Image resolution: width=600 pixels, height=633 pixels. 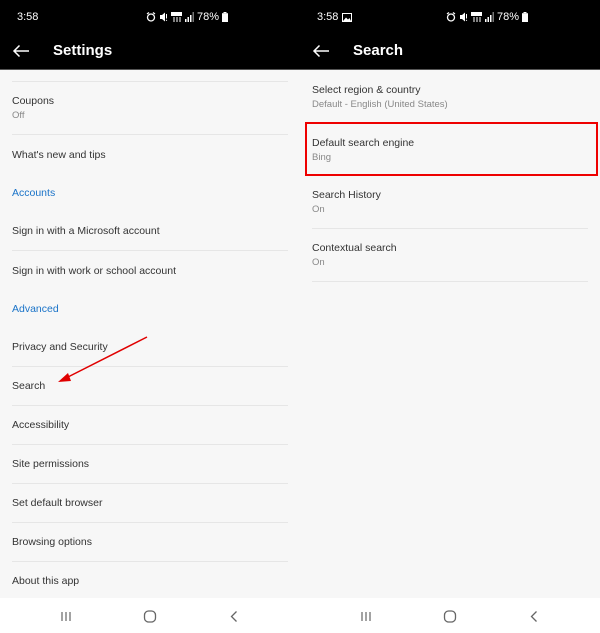 I want to click on section-header-accounts: Accounts, so click(x=34, y=193).